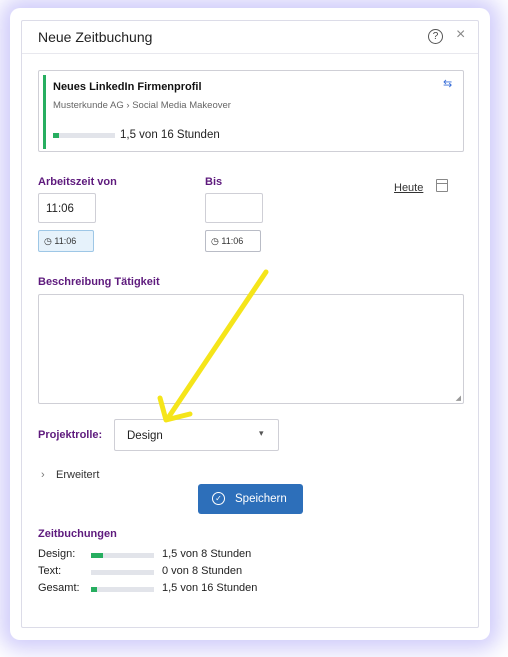 The height and width of the screenshot is (657, 508). I want to click on save-button: ✓ Speichern, so click(250, 499).